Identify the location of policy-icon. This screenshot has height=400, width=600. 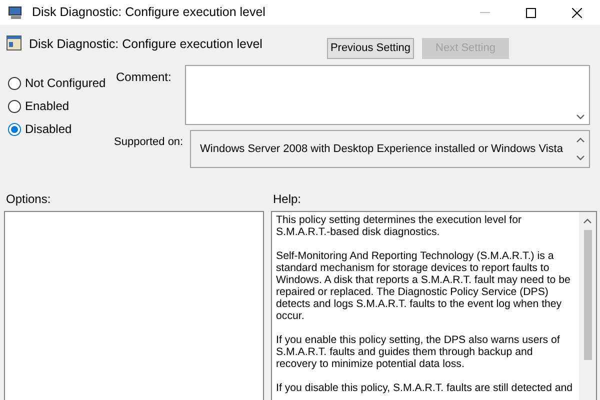
(14, 43).